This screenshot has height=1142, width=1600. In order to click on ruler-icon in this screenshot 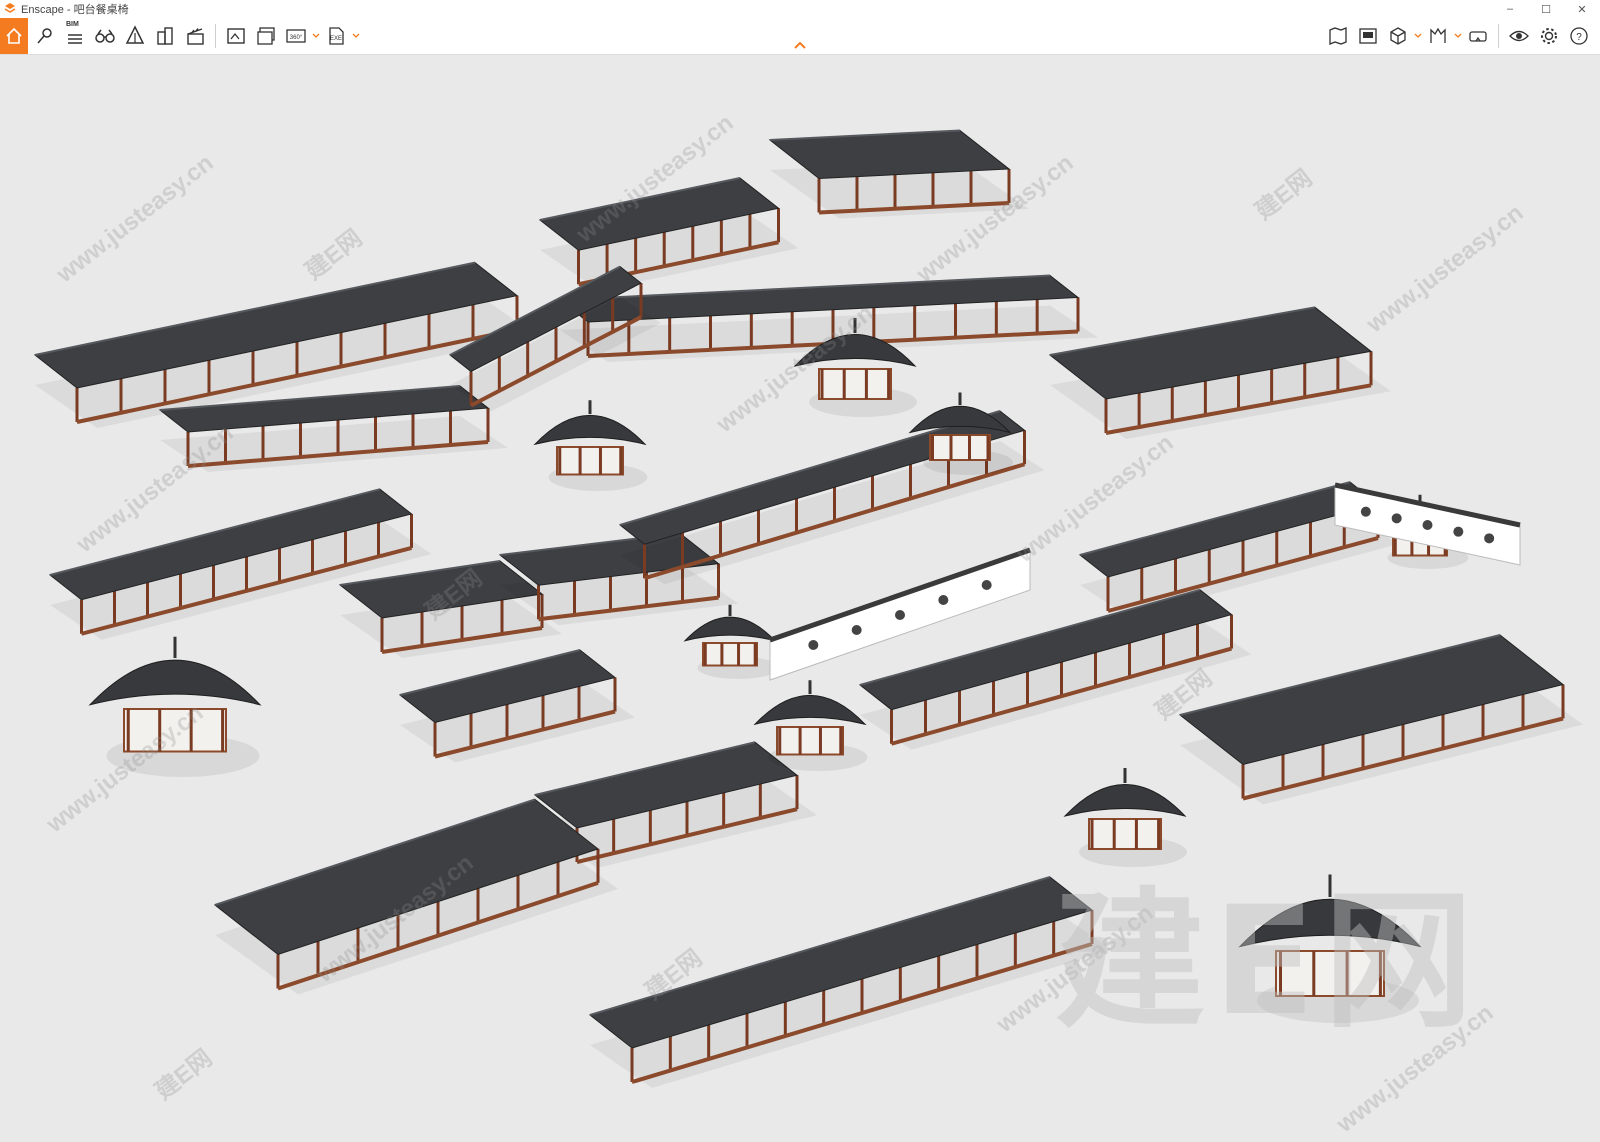, I will do `click(1438, 35)`.